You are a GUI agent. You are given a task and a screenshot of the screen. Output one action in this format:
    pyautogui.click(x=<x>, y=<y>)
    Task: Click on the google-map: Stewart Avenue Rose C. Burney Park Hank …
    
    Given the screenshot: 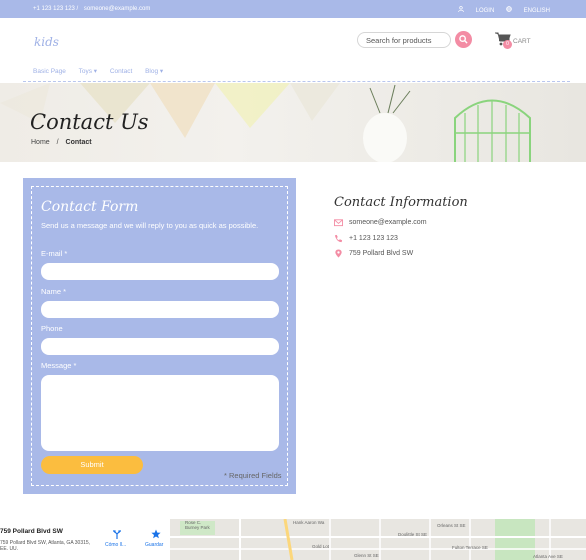 What is the action you would take?
    pyautogui.click(x=293, y=539)
    